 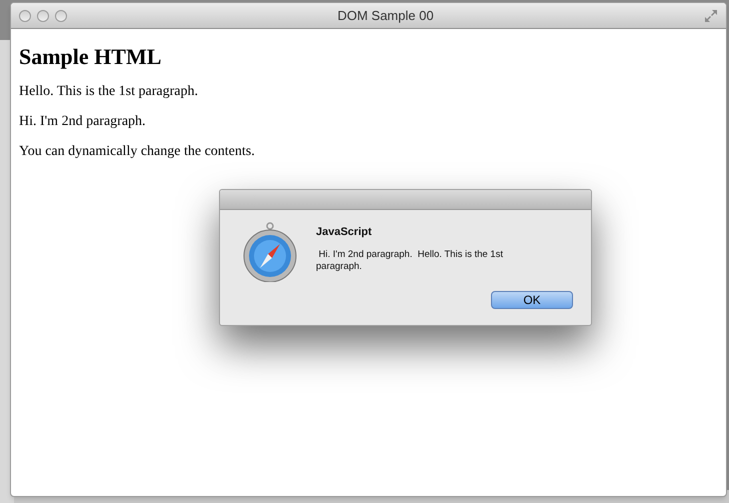 I want to click on minimize-button, so click(x=43, y=16).